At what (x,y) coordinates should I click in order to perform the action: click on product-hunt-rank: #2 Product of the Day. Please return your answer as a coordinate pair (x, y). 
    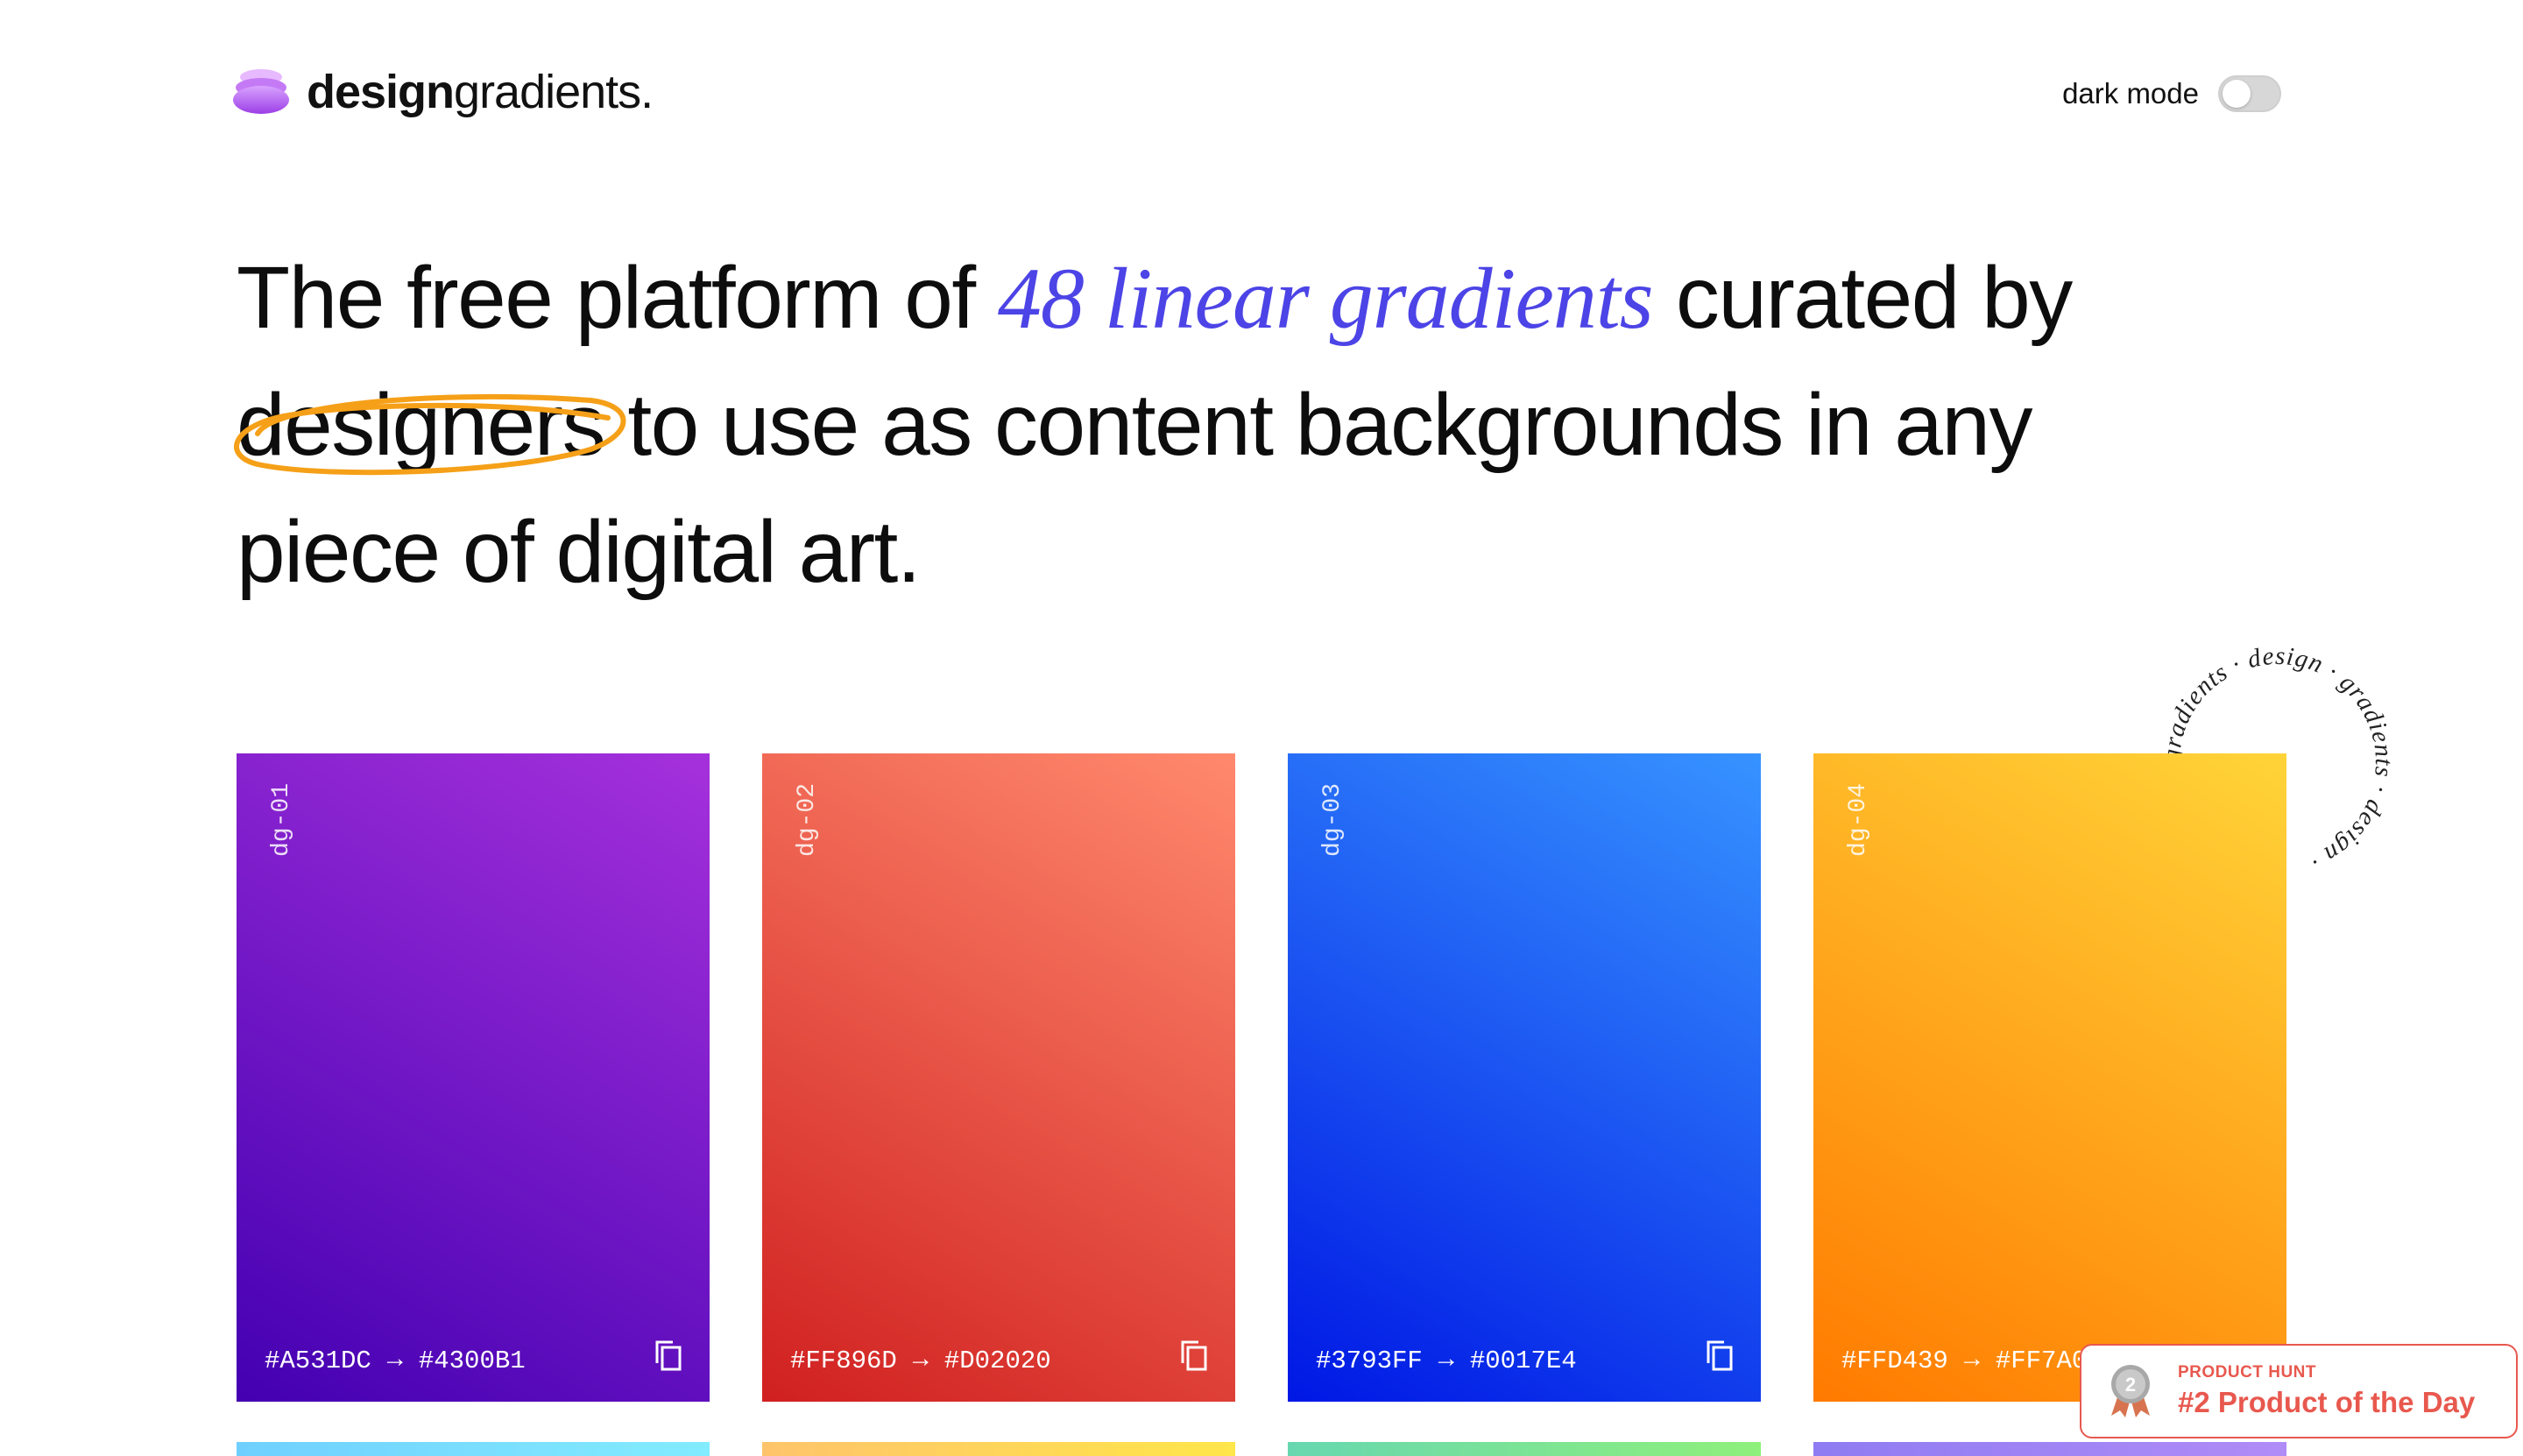
    Looking at the image, I should click on (2327, 1402).